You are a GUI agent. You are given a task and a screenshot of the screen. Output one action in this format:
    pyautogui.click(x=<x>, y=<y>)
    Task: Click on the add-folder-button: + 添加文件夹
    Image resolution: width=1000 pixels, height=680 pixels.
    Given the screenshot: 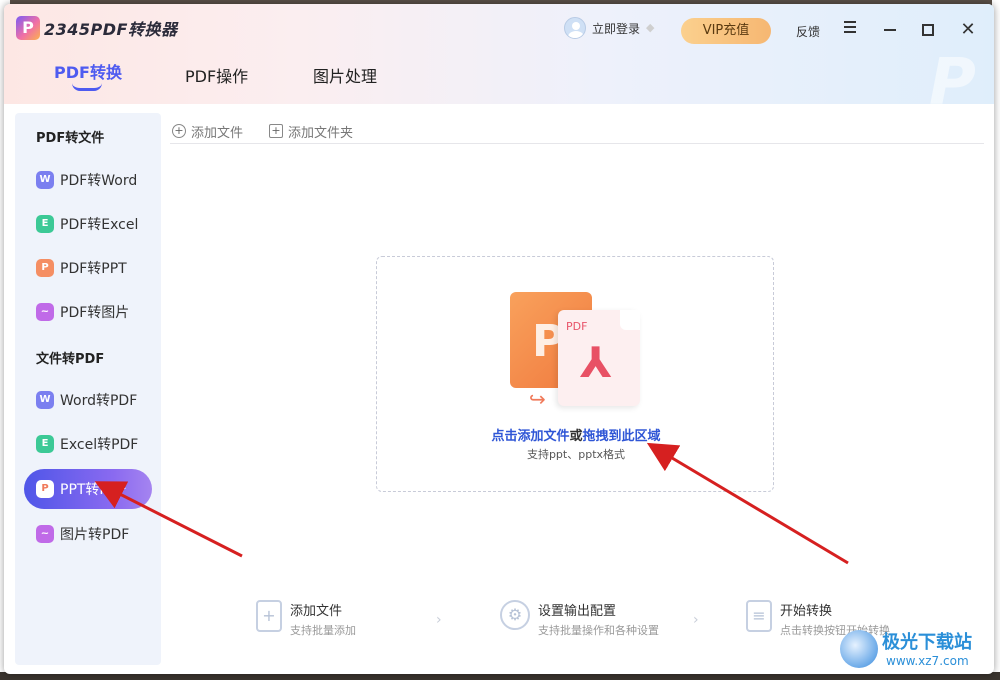 What is the action you would take?
    pyautogui.click(x=311, y=131)
    